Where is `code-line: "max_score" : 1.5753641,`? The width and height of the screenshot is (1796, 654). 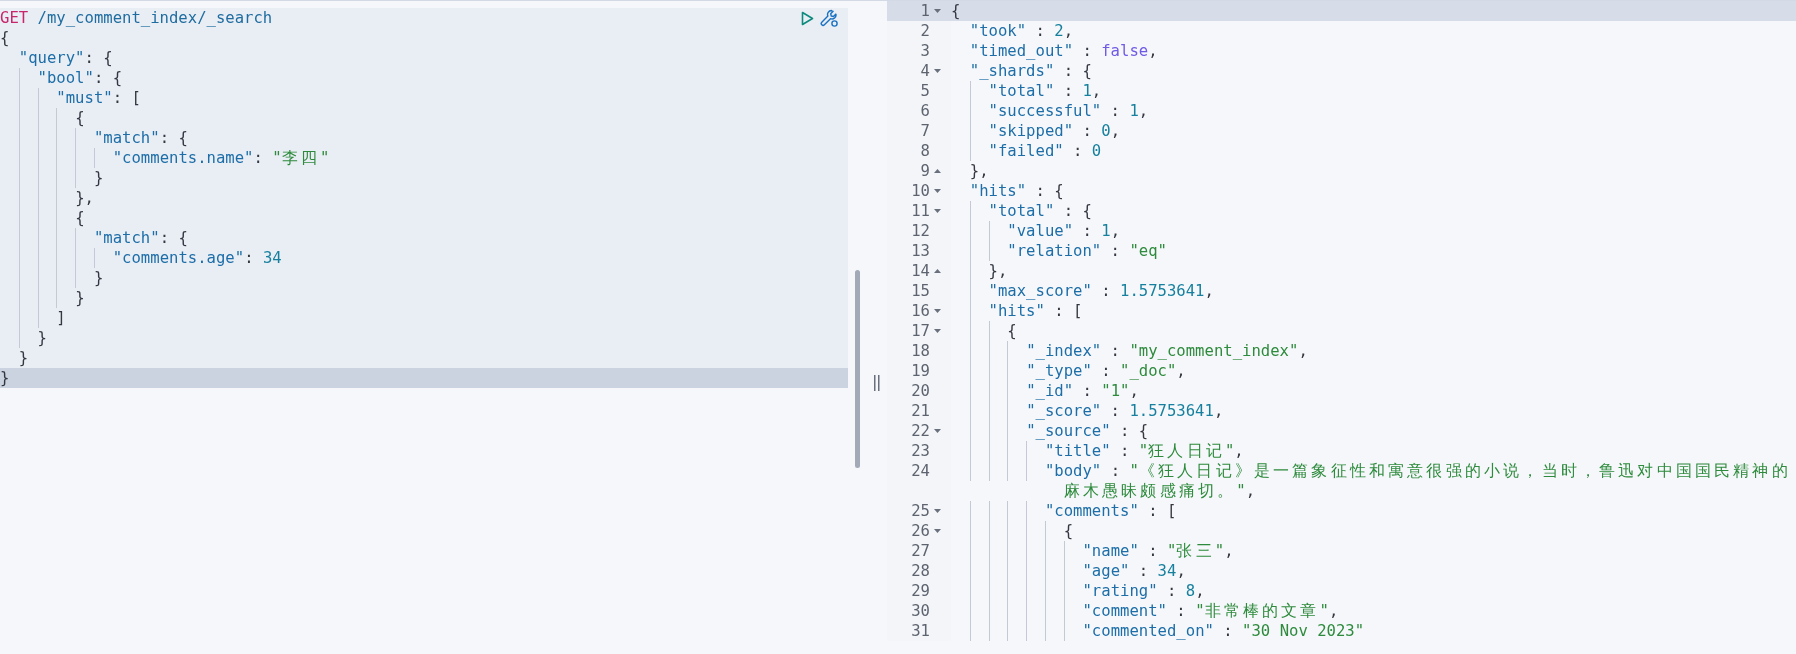 code-line: "max_score" : 1.5753641, is located at coordinates (1373, 291).